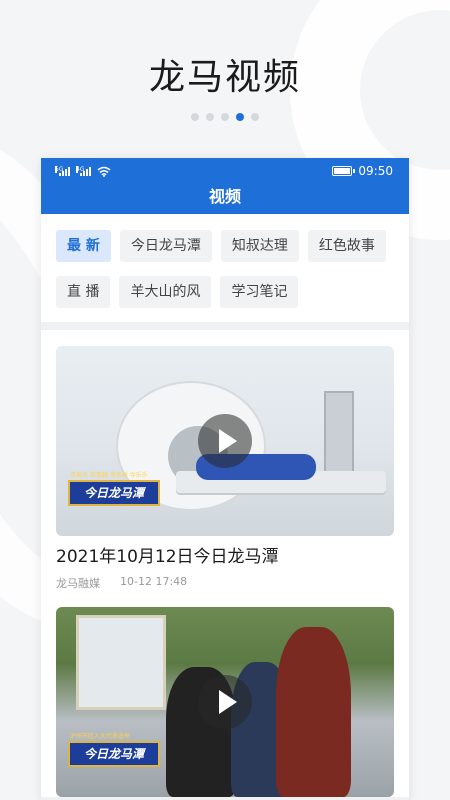  What do you see at coordinates (62, 171) in the screenshot?
I see `signal-icon: 5G` at bounding box center [62, 171].